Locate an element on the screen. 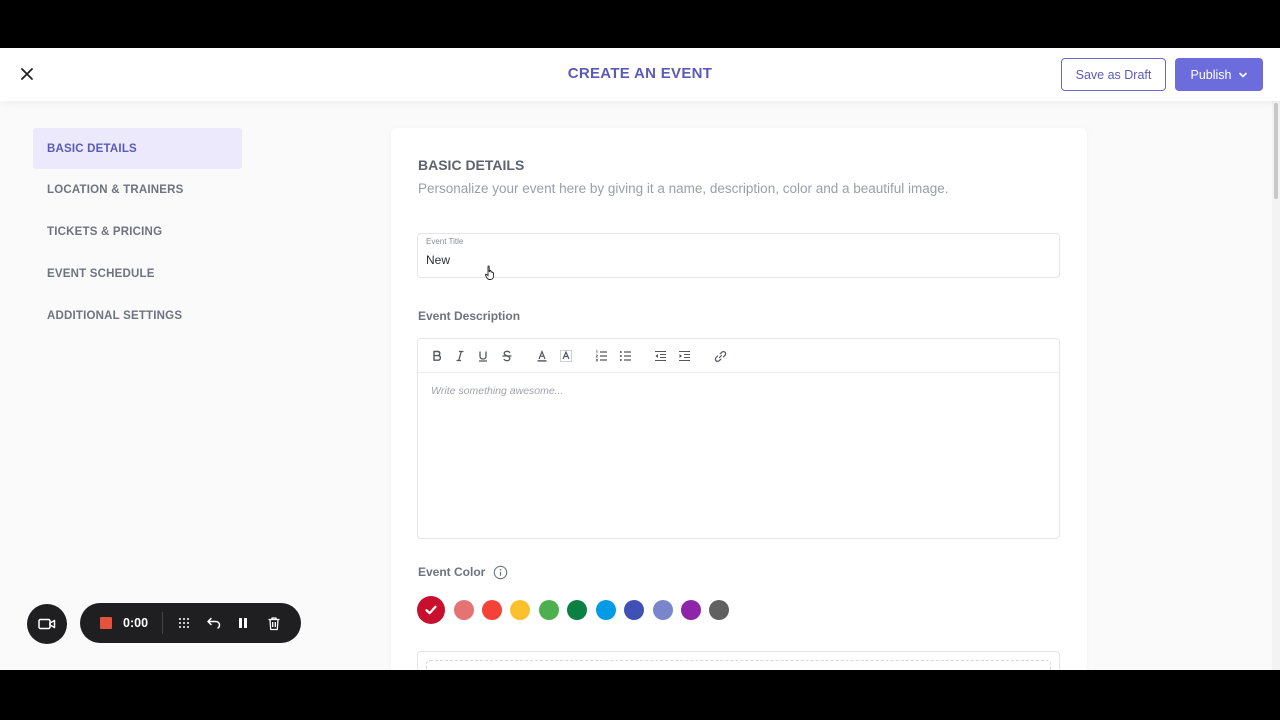  event-title-field: Event Title is located at coordinates (738, 255).